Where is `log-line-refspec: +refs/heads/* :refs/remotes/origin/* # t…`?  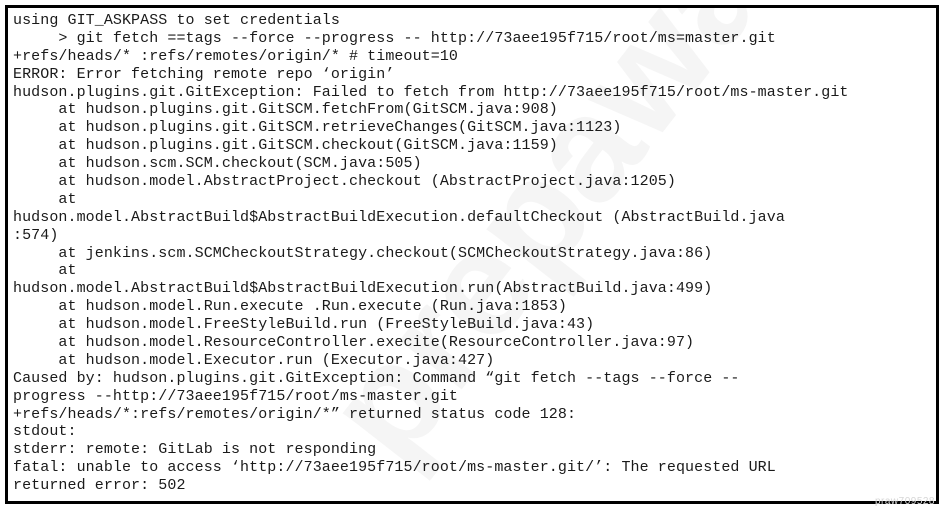
log-line-refspec: +refs/heads/* :refs/remotes/origin/* # t… is located at coordinates (235, 56).